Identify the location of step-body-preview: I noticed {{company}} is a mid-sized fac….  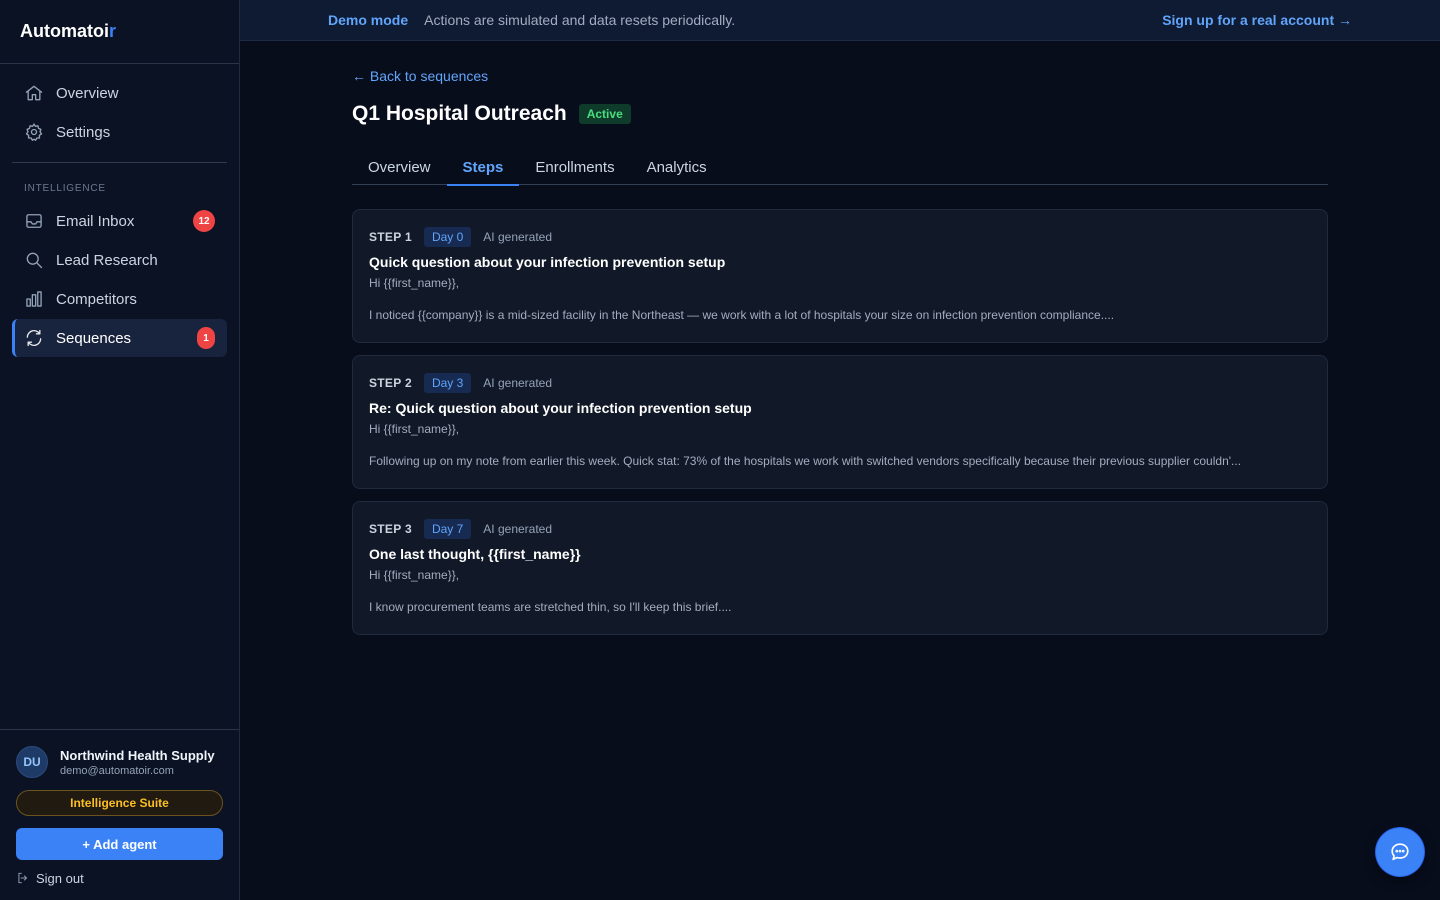
(742, 315).